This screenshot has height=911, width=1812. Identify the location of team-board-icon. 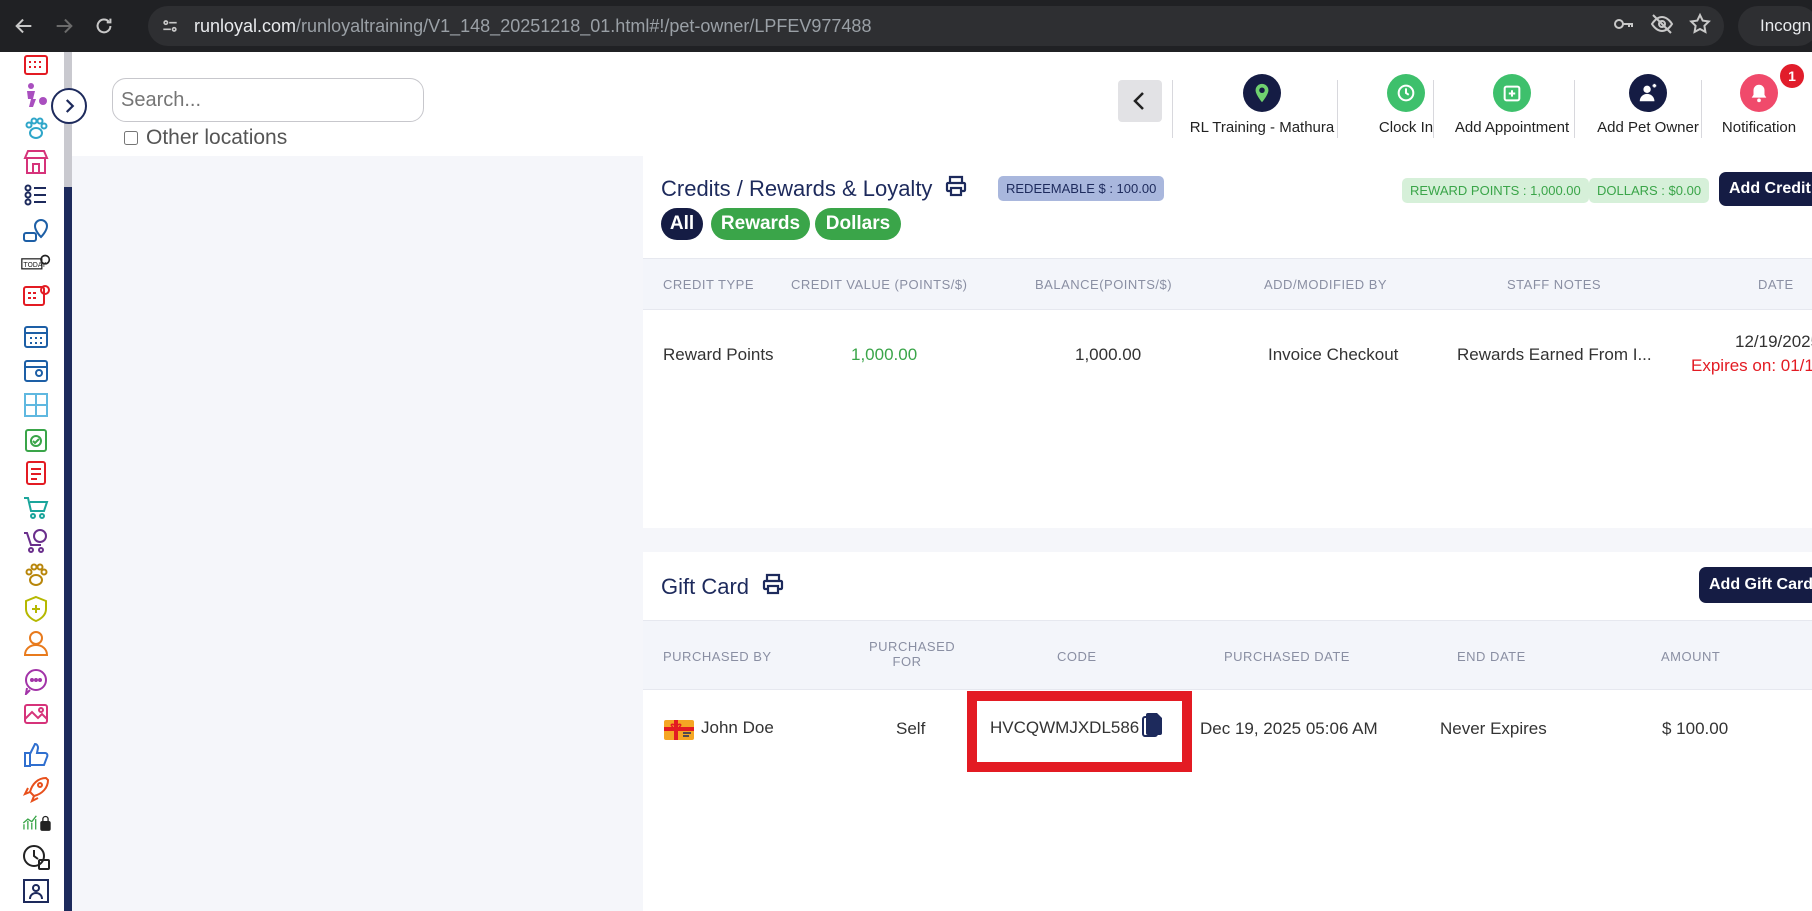
(36, 891).